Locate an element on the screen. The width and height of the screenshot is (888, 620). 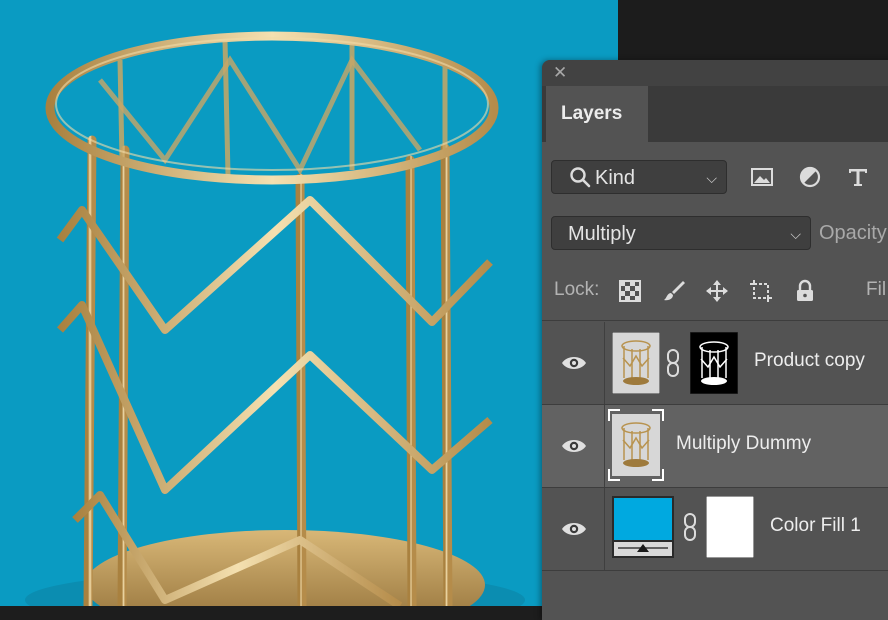
workspace-background is located at coordinates (753, 30).